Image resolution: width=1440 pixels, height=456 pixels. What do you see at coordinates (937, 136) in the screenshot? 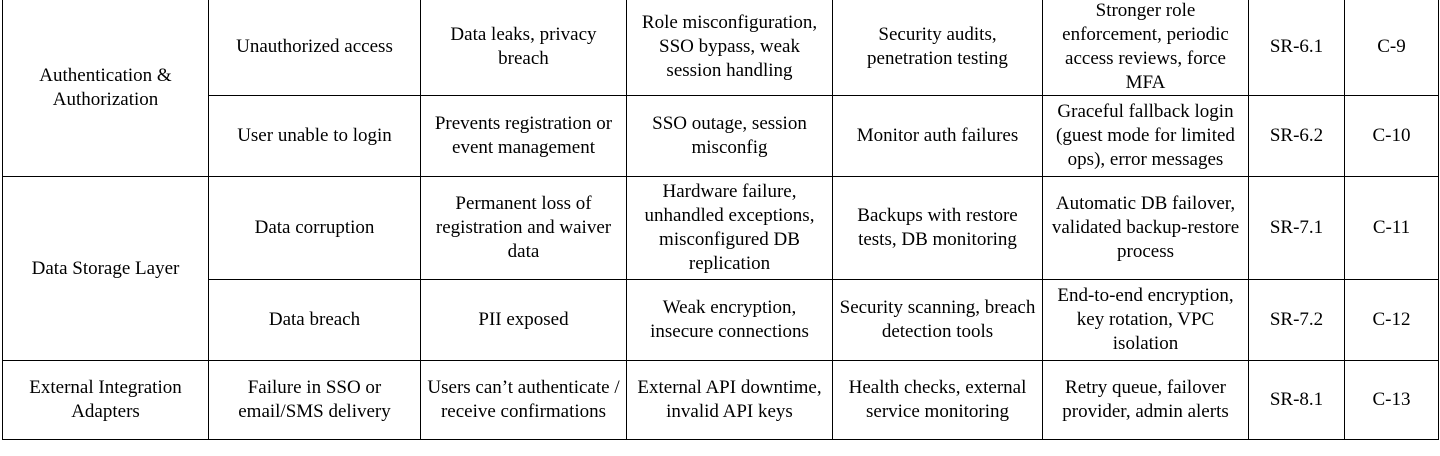
I see `detection-cell: Monitor auth failures` at bounding box center [937, 136].